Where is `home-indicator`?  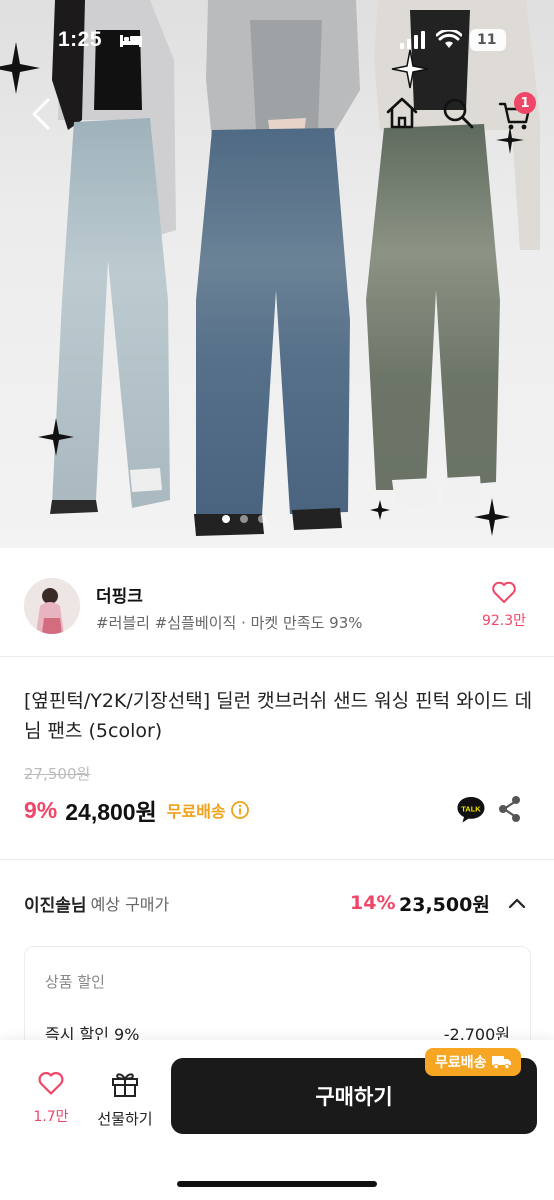
home-indicator is located at coordinates (277, 1184).